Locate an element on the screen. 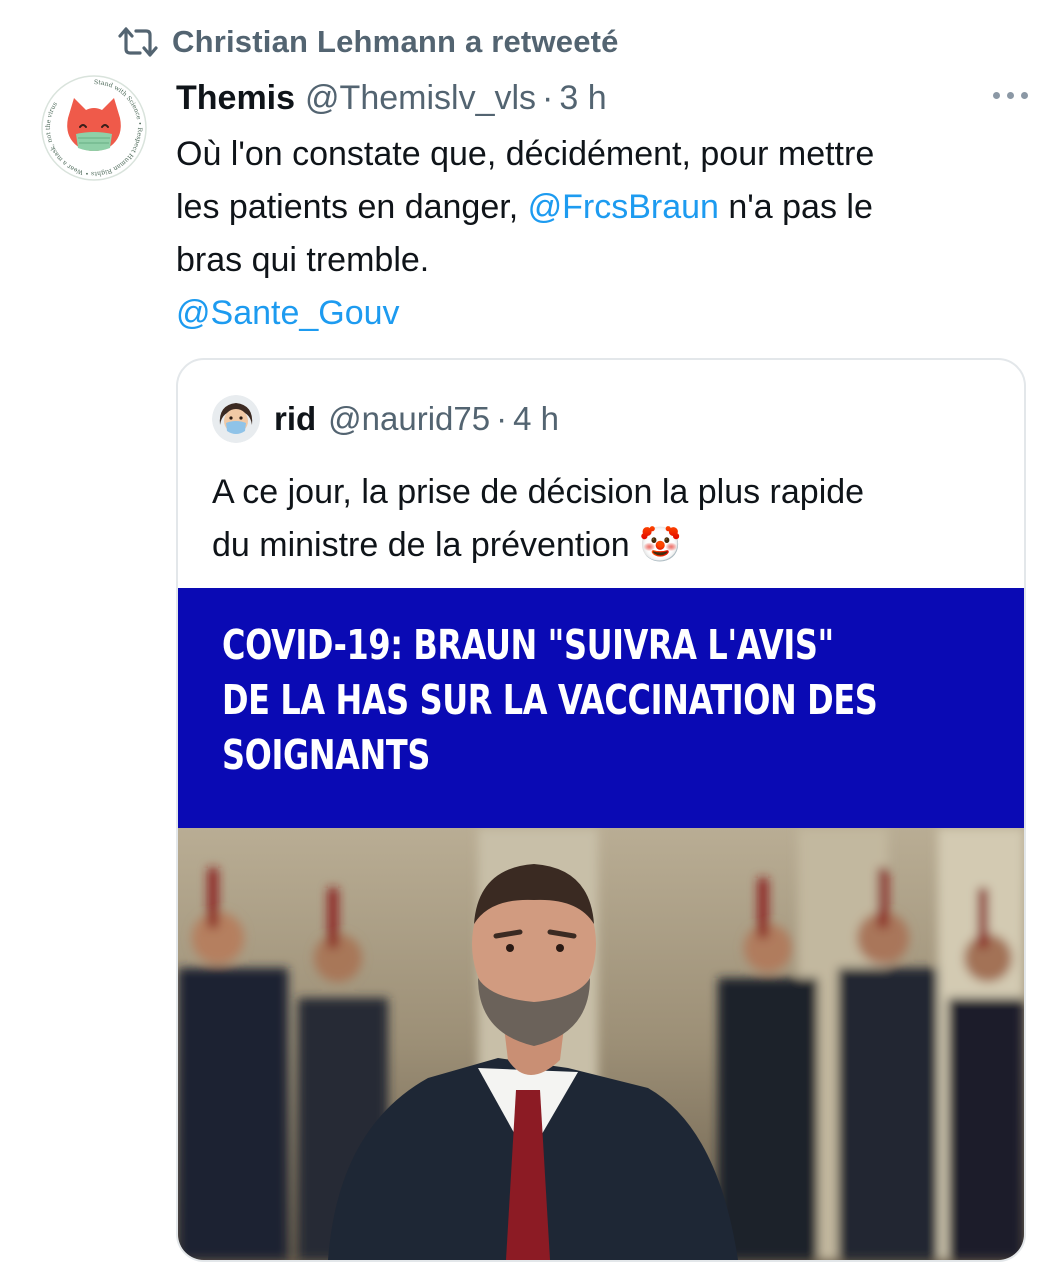 Image resolution: width=1056 pixels, height=1262 pixels. headline-line: DE LA HAS SUR LA VACCINATION DES is located at coordinates (550, 700).